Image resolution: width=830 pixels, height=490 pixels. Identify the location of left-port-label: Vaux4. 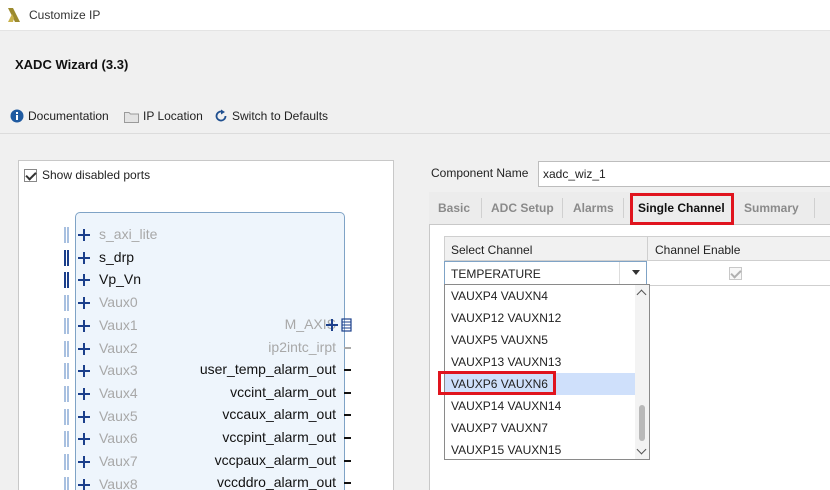
(118, 392).